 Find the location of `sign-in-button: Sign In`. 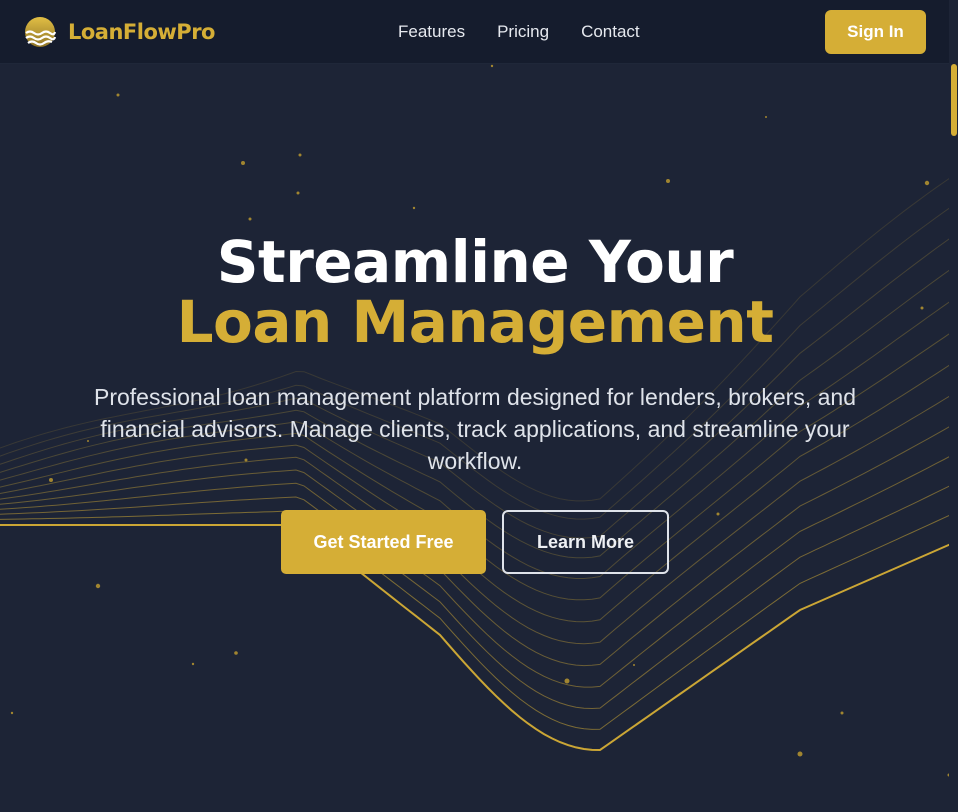

sign-in-button: Sign In is located at coordinates (875, 32).